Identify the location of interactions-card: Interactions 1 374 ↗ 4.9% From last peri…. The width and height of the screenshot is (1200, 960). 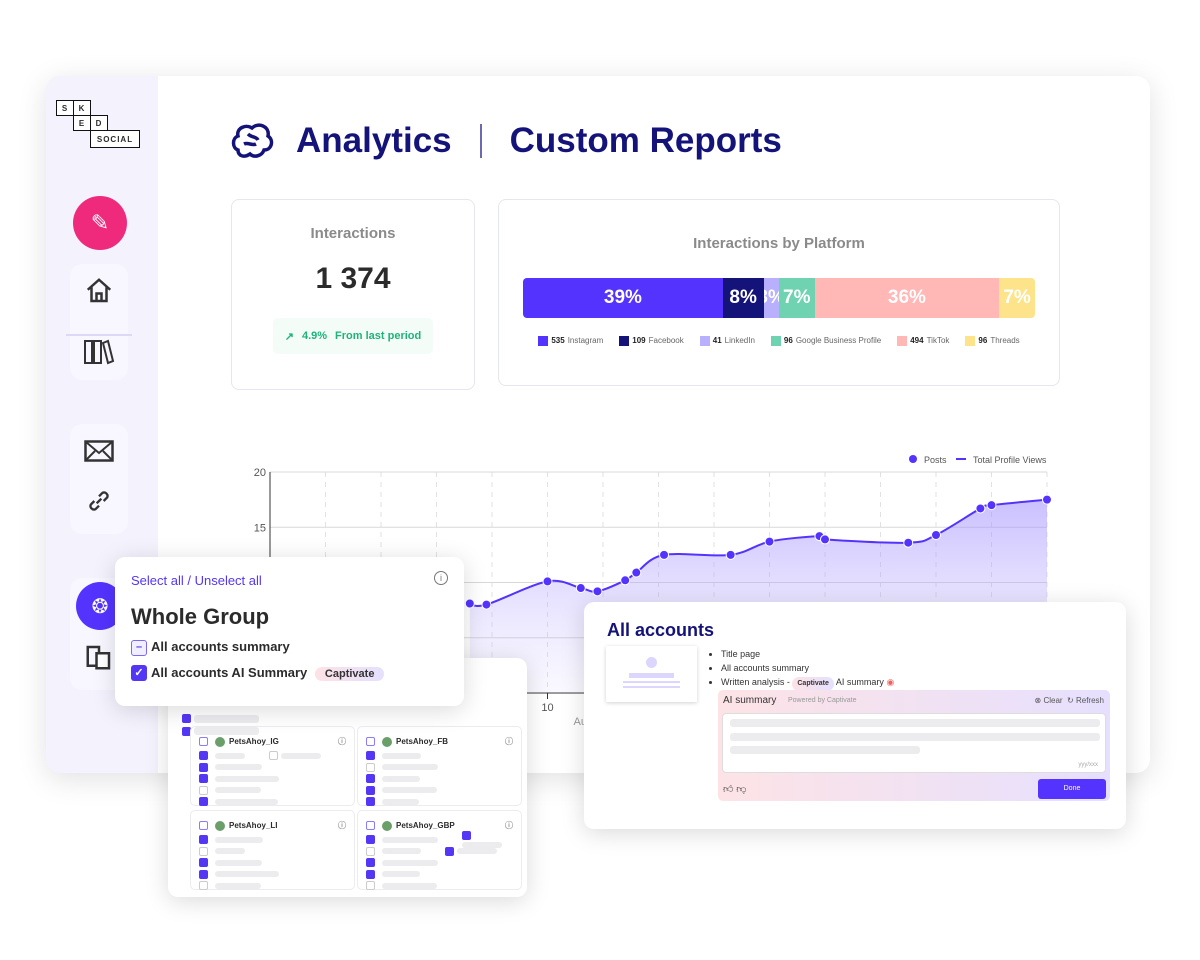
(353, 294).